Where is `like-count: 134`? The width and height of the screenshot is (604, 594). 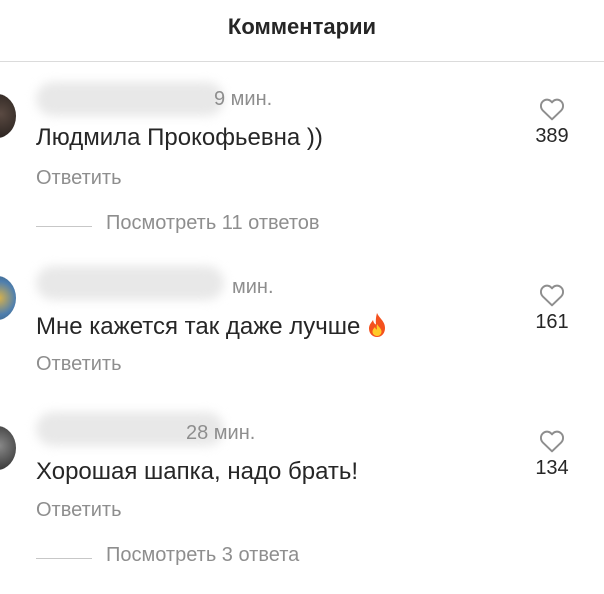
like-count: 134 is located at coordinates (552, 468).